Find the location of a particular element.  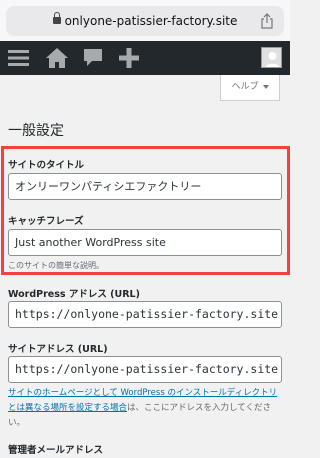

site-title-input: オンリーワンパティシエファクトリー is located at coordinates (145, 186).